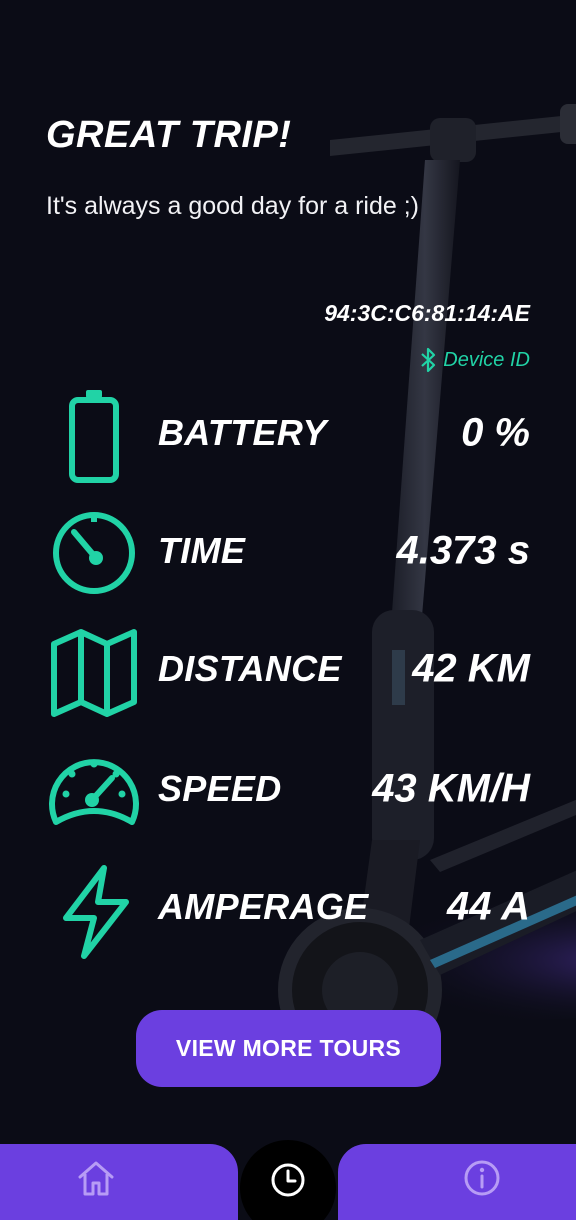  I want to click on nav-history-button, so click(288, 1180).